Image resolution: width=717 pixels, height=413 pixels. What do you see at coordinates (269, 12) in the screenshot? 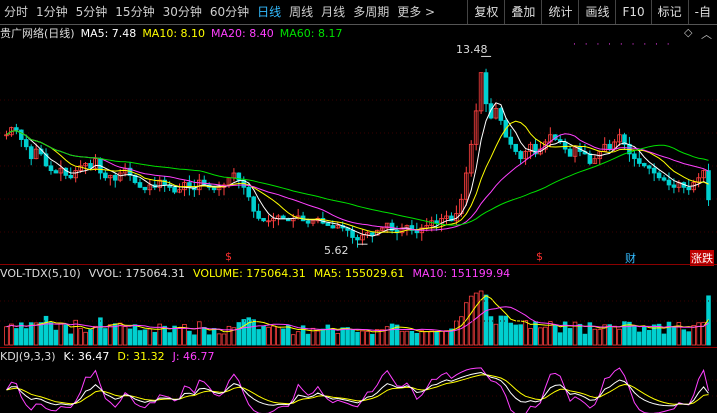
I see `tab-6: 日线` at bounding box center [269, 12].